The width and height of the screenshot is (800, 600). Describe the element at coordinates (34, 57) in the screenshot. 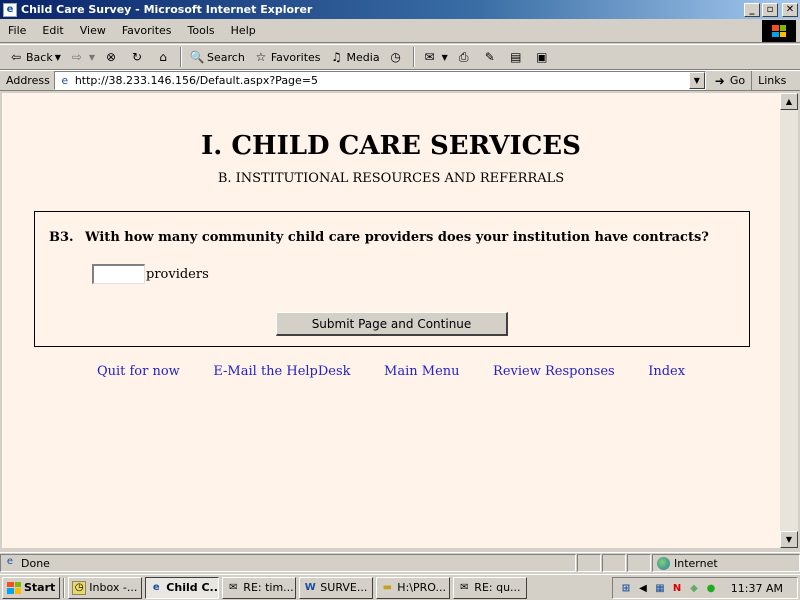

I see `back-button: ⇦ Back ▼` at that location.